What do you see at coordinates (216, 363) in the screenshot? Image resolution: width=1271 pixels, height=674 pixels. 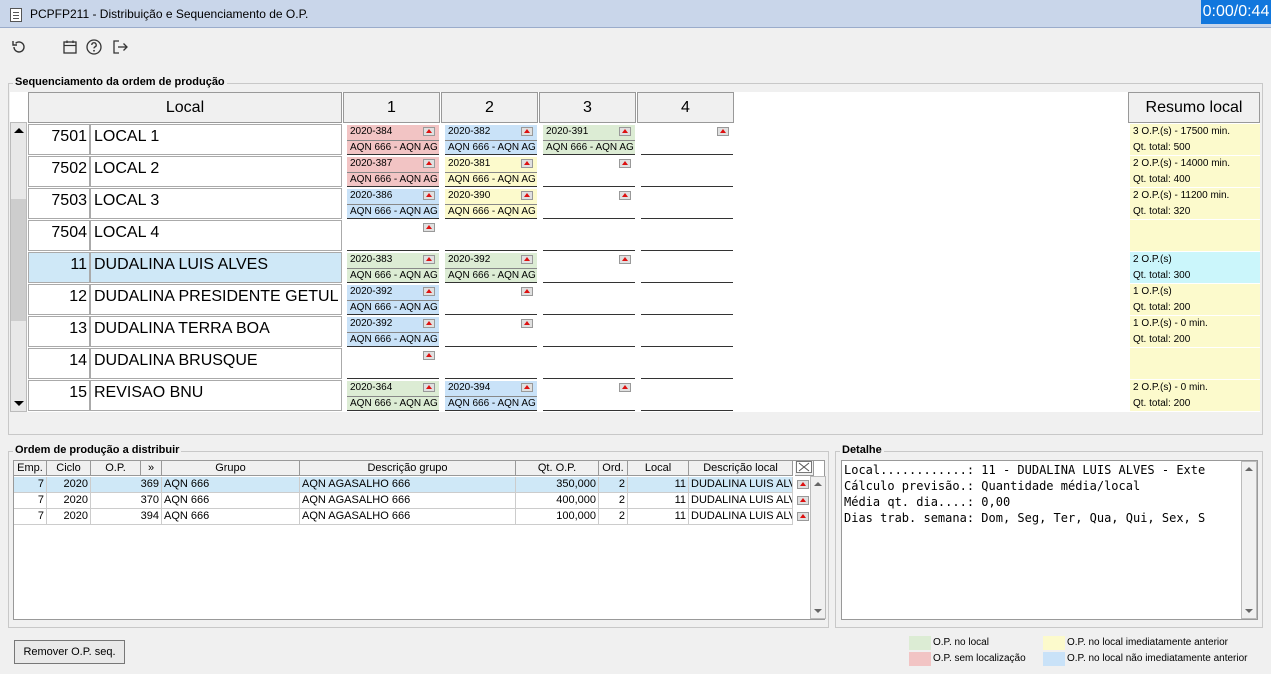 I see `row-name: DUDALINA BRUSQUE` at bounding box center [216, 363].